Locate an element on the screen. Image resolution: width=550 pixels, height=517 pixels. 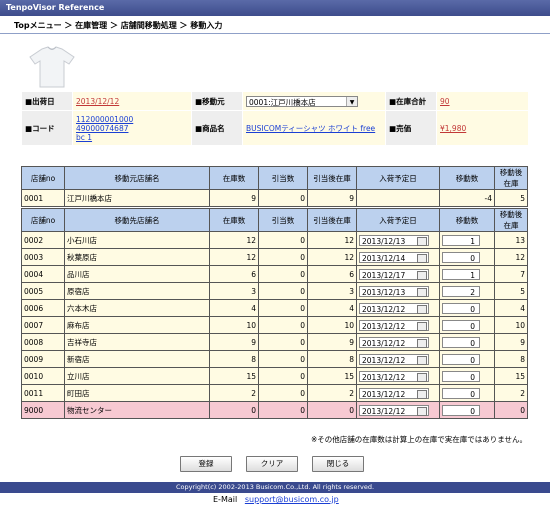
col-header: 店舗no is located at coordinates (43, 220).